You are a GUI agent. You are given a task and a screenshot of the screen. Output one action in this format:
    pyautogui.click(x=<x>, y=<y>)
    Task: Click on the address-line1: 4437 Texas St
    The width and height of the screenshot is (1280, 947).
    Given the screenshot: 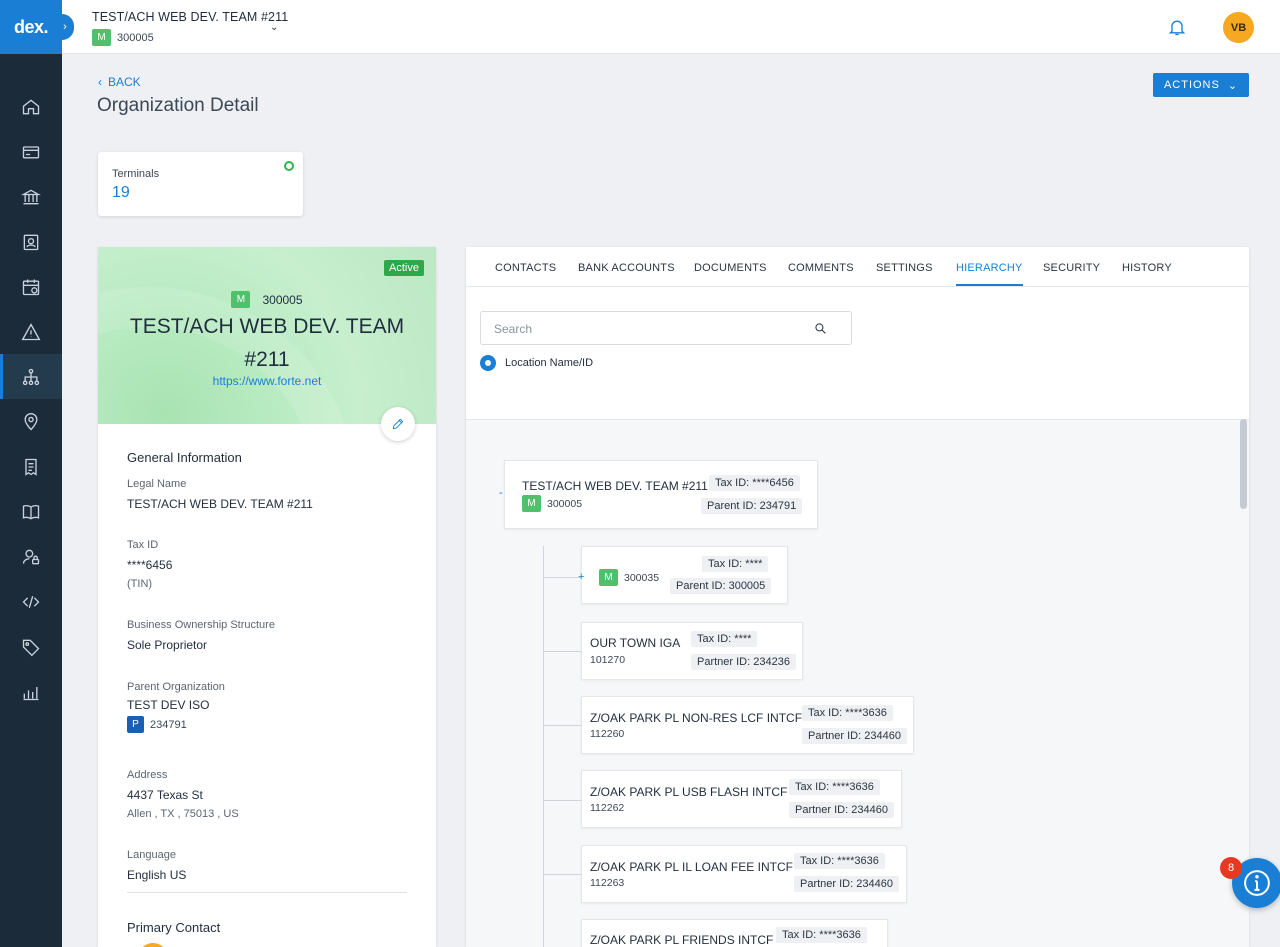 What is the action you would take?
    pyautogui.click(x=165, y=795)
    